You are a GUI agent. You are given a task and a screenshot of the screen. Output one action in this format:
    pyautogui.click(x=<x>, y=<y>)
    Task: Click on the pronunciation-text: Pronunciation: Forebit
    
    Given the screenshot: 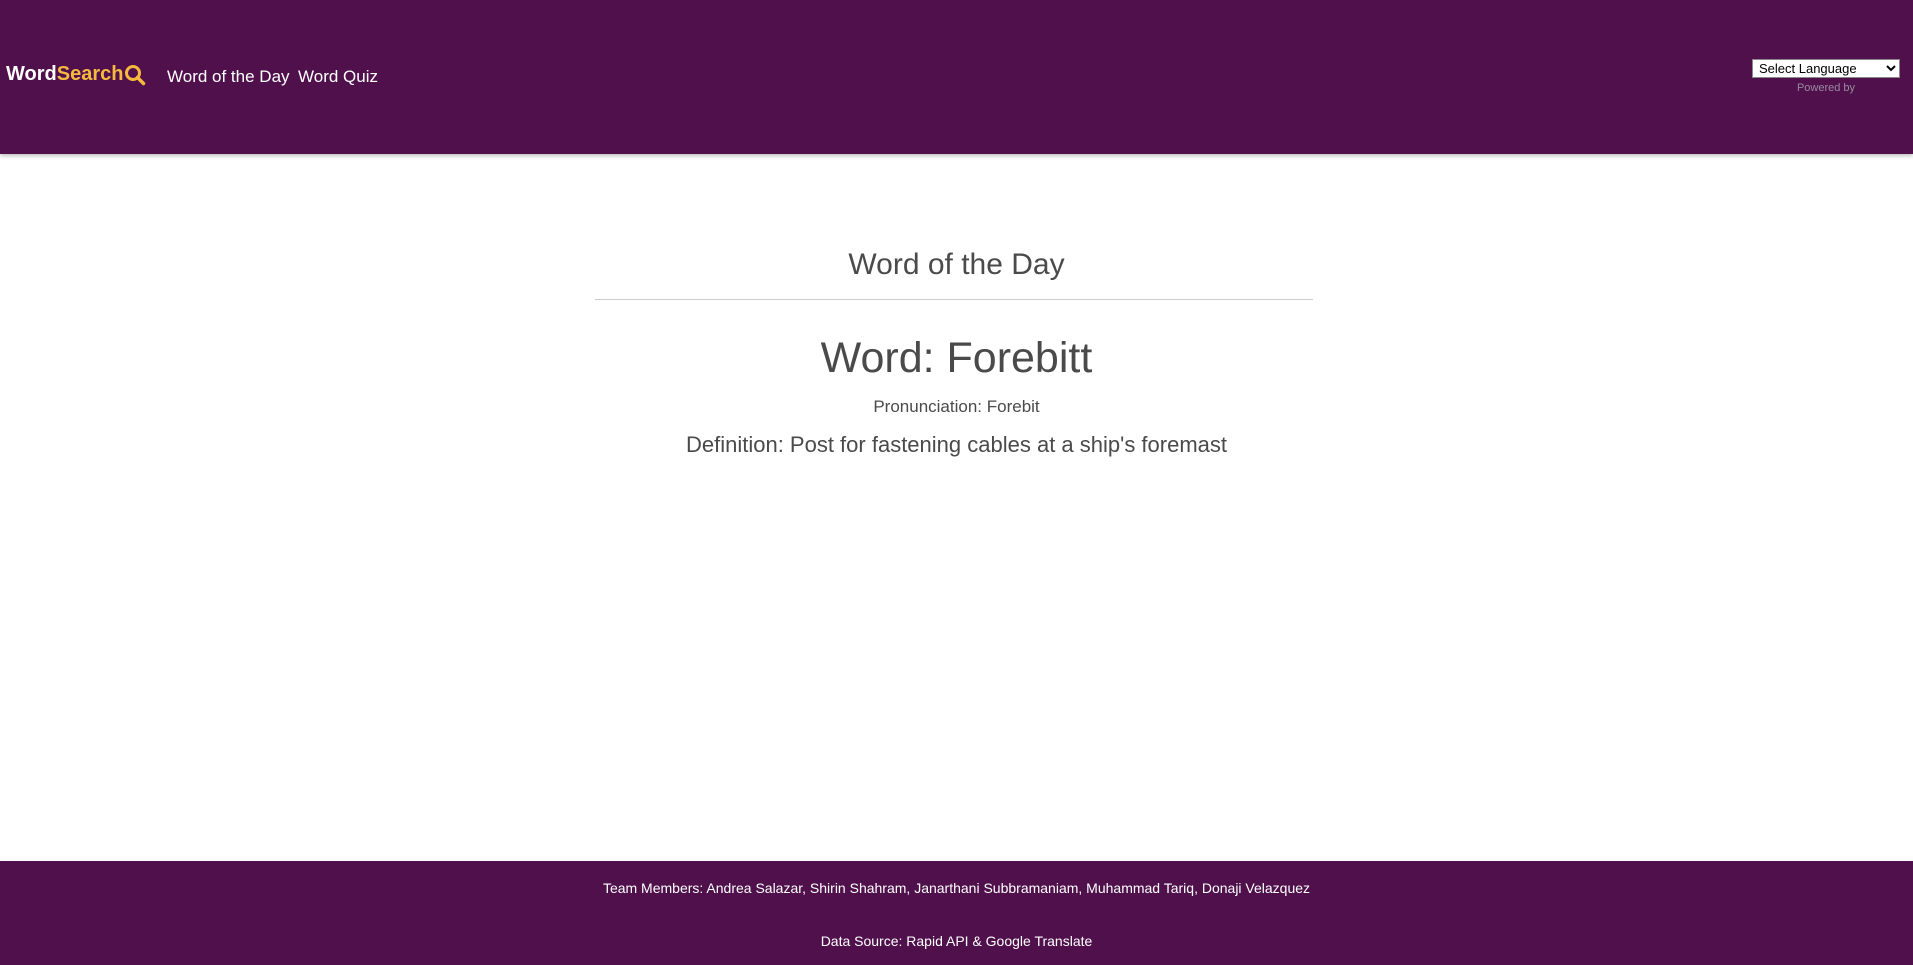 What is the action you would take?
    pyautogui.click(x=956, y=406)
    